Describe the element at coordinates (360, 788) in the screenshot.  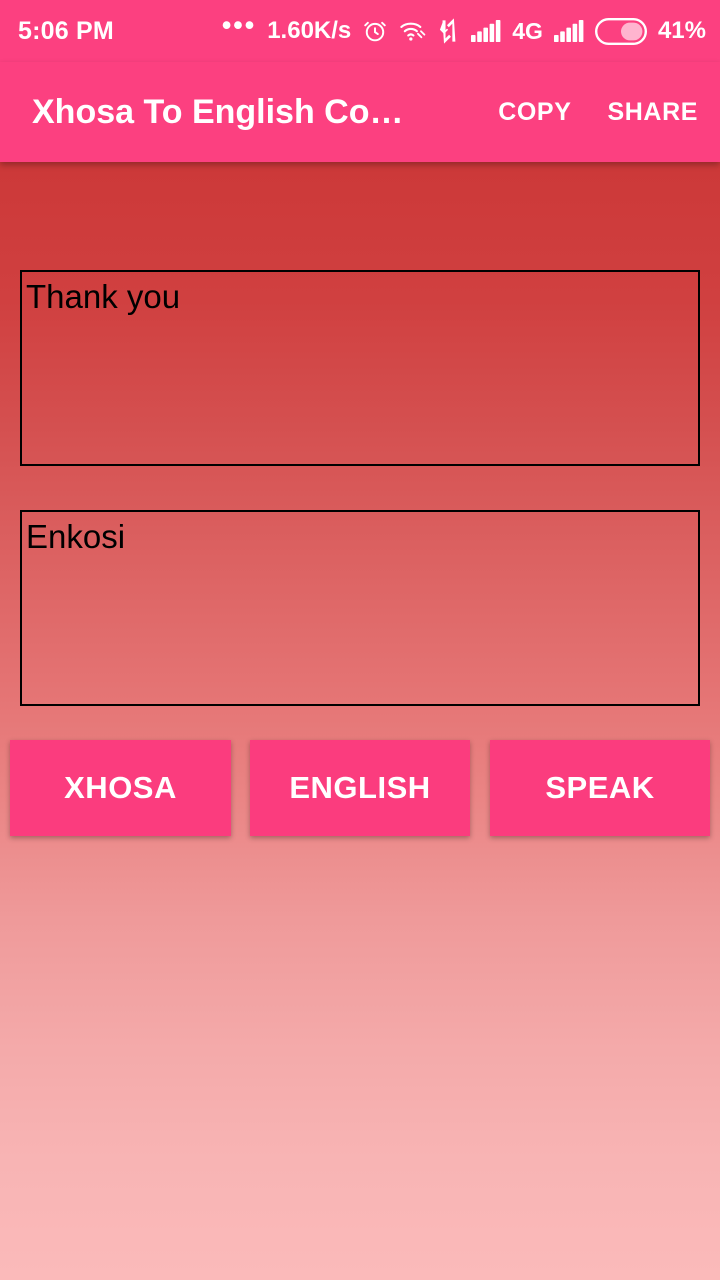
I see `english-button: ENGLISH` at that location.